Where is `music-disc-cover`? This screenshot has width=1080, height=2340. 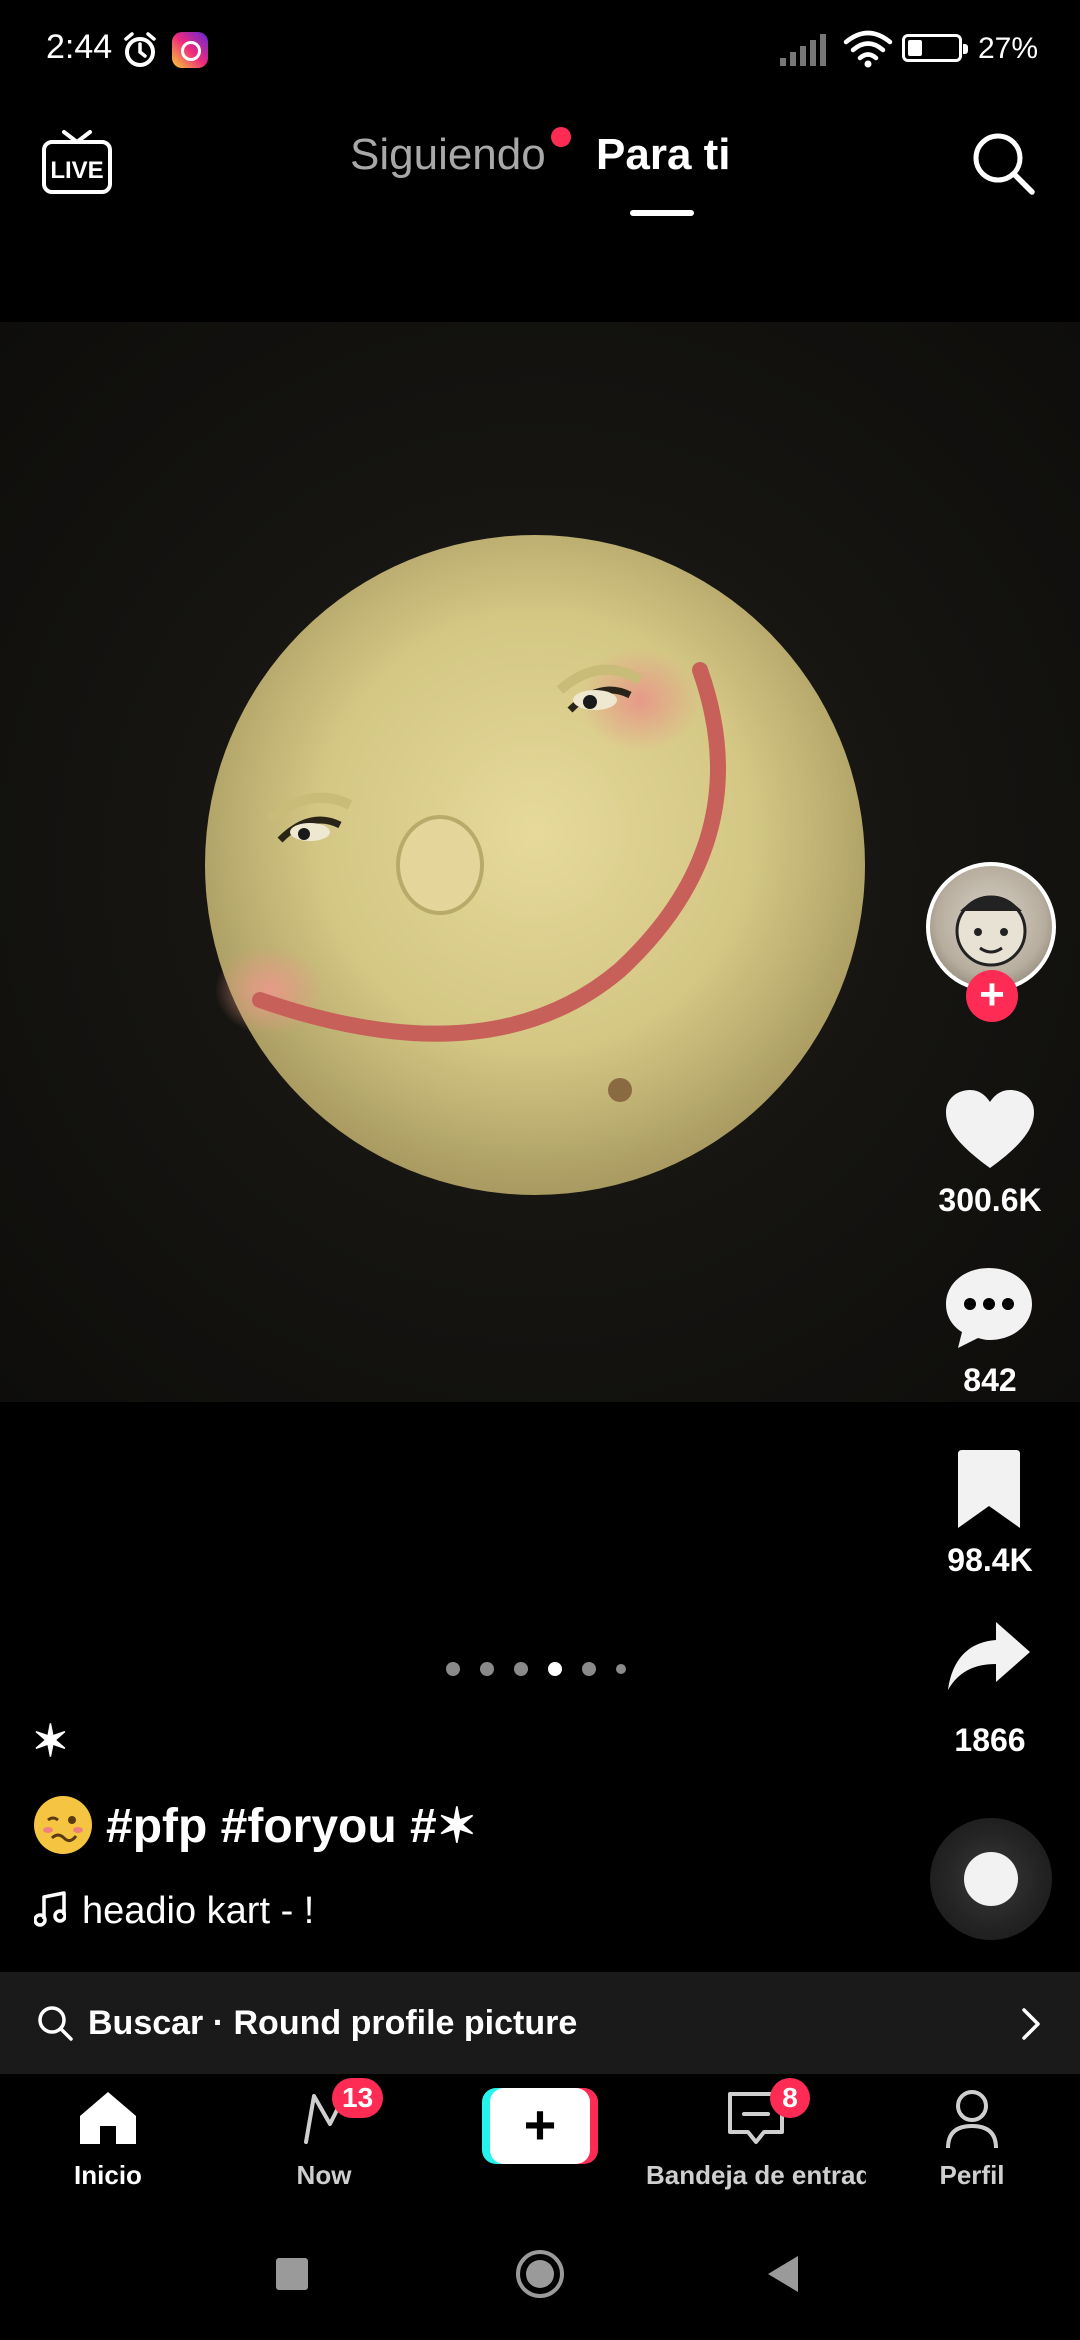 music-disc-cover is located at coordinates (991, 1879).